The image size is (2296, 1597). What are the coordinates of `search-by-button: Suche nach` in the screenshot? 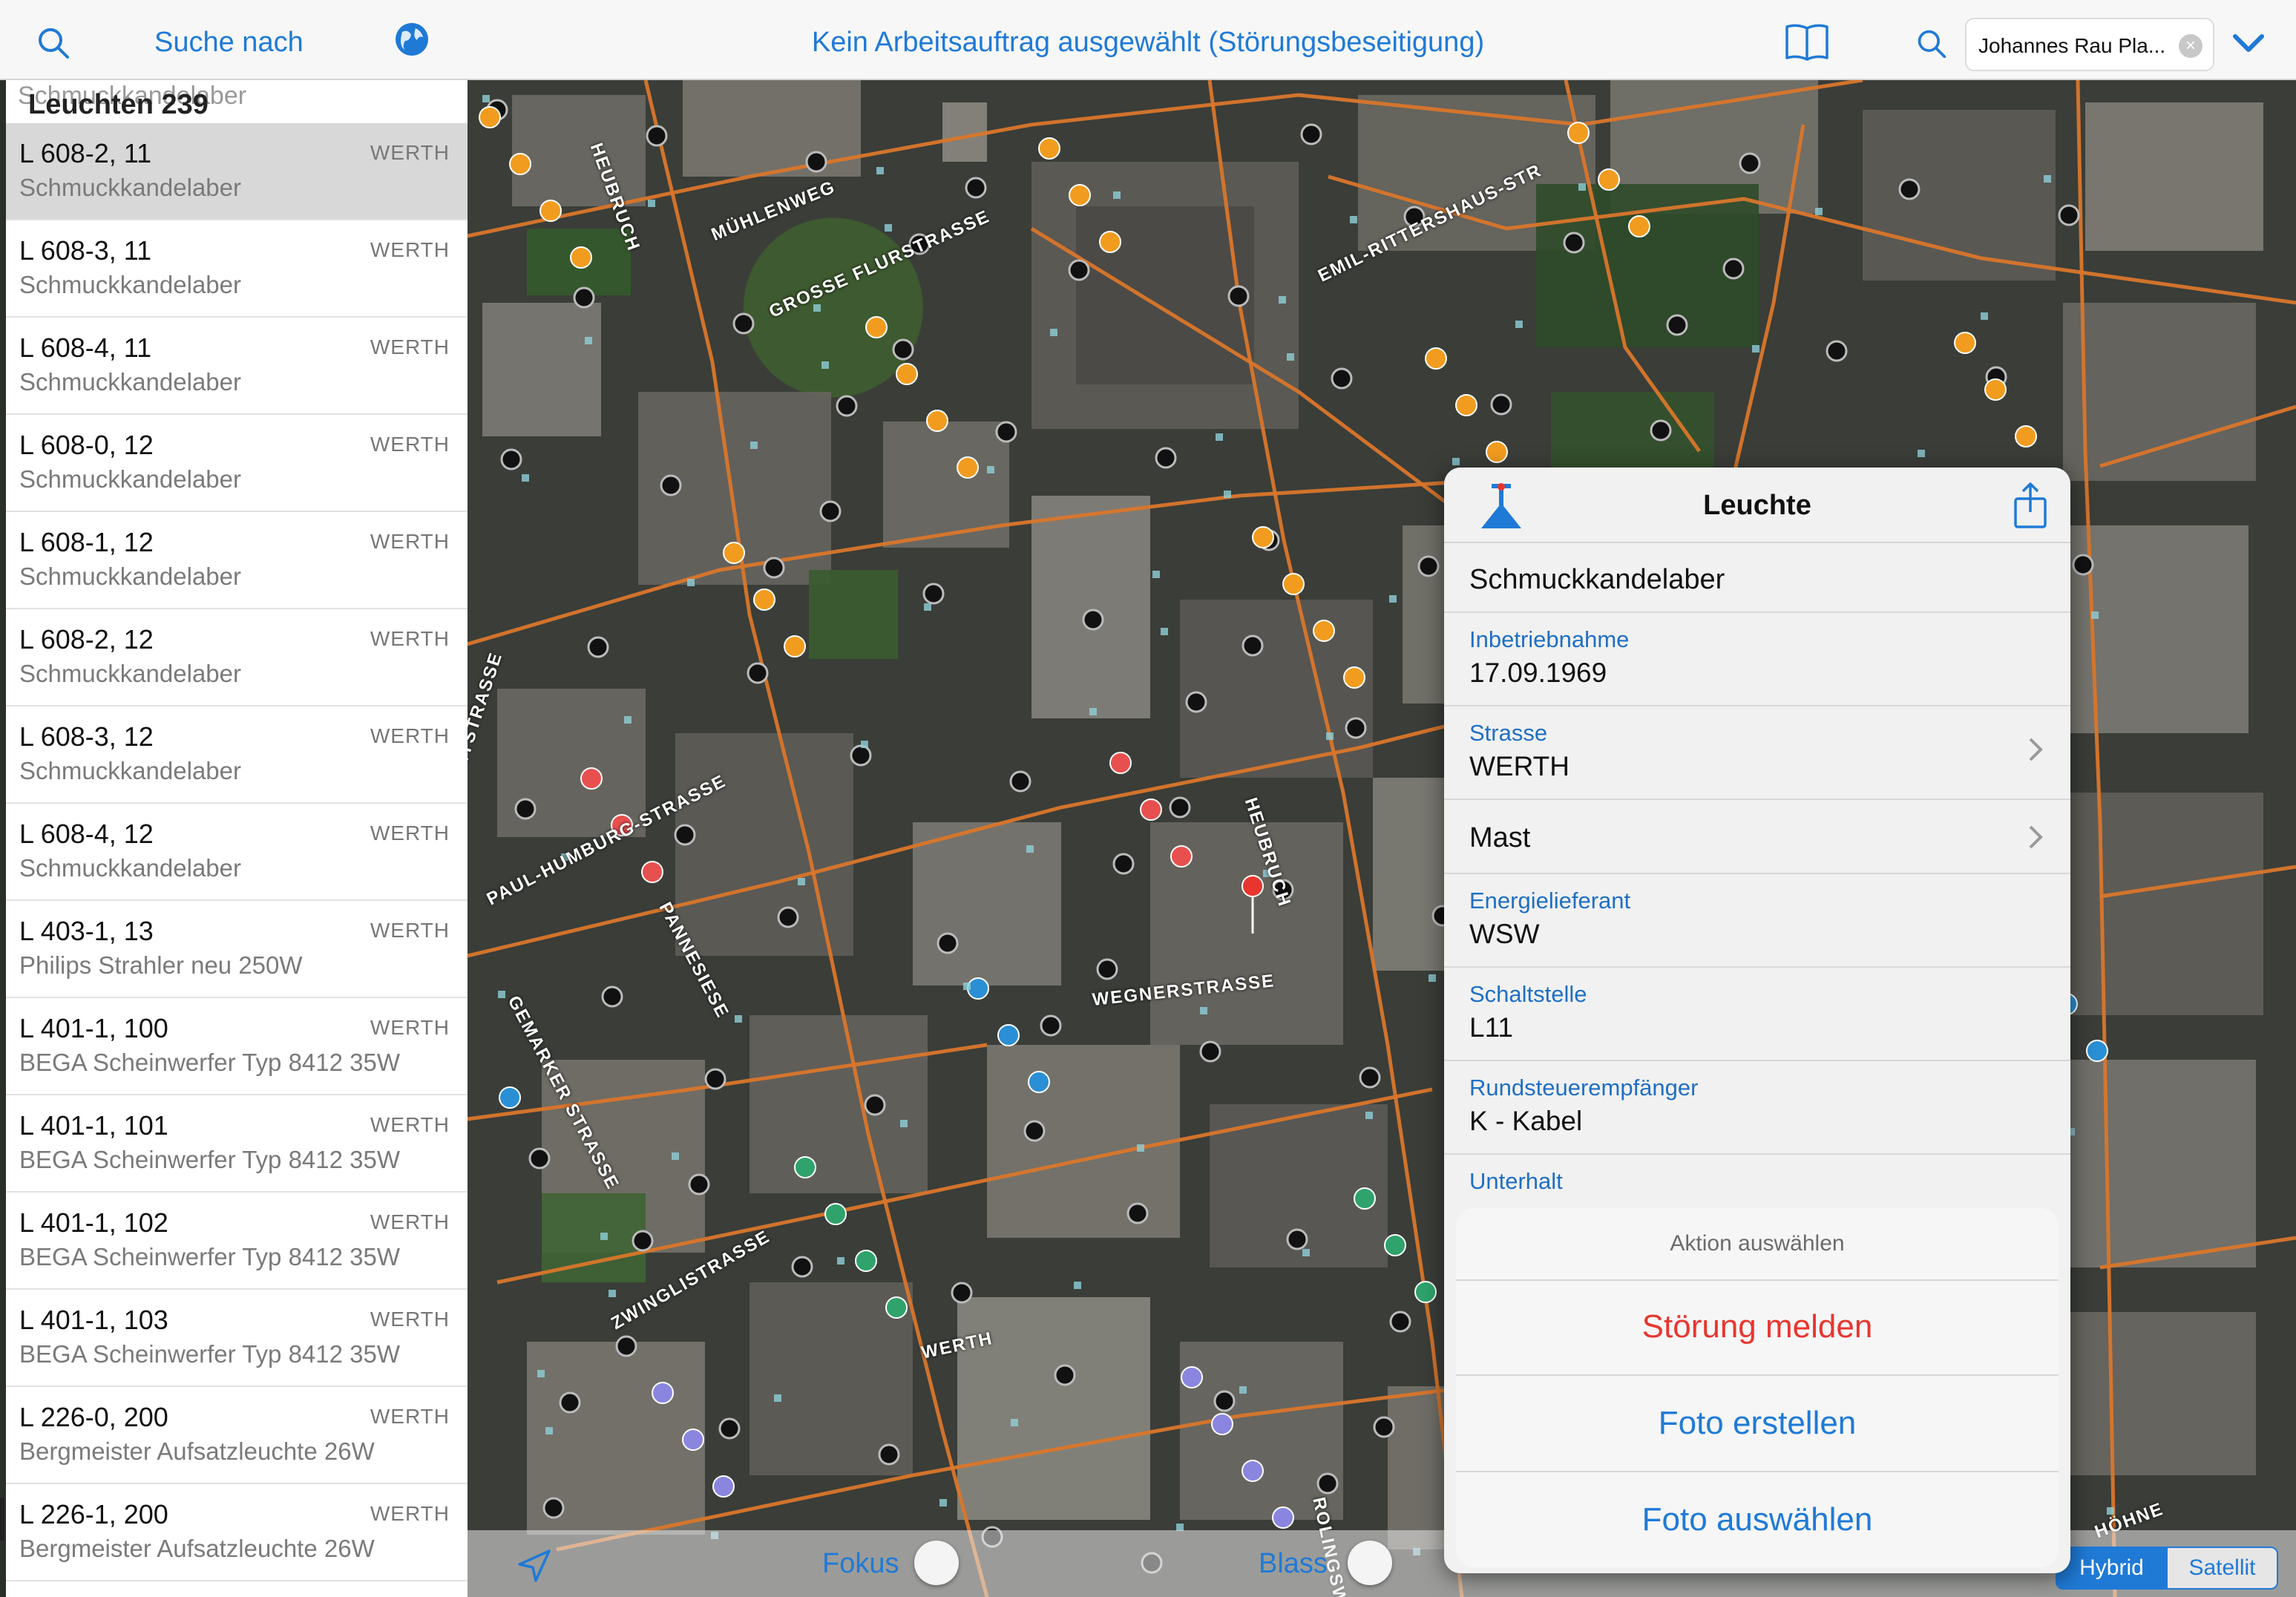 It's located at (229, 43).